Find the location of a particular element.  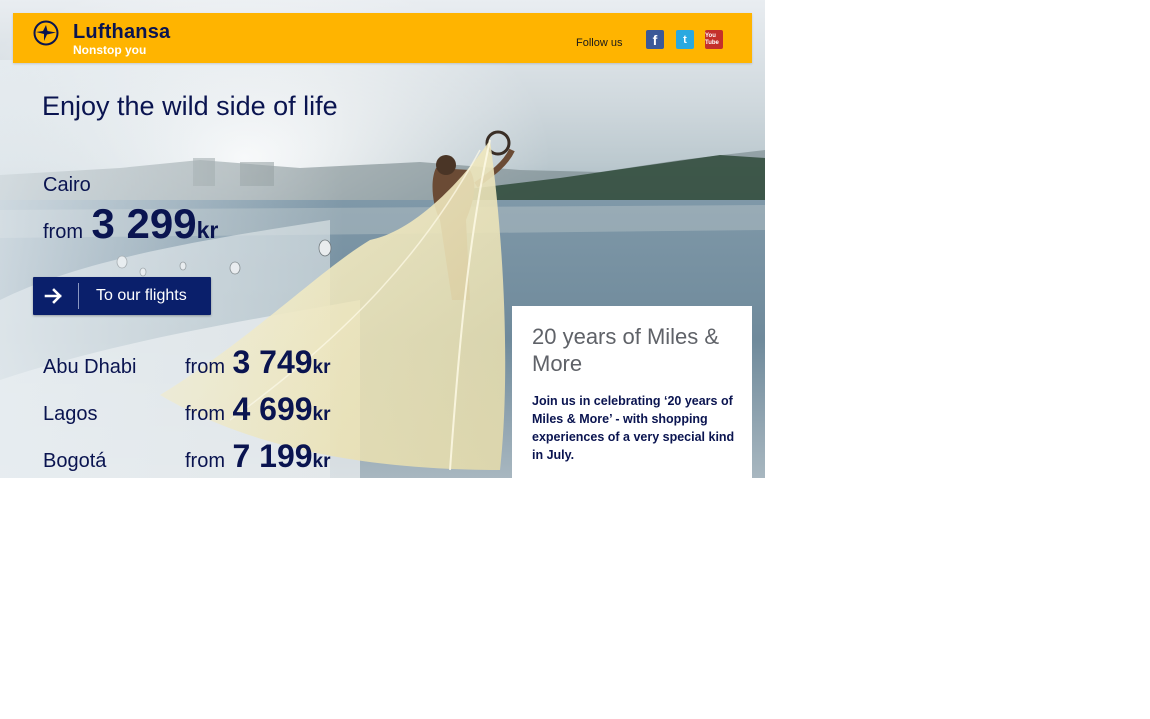

to-our-flights-label: To our flights is located at coordinates (141, 295).